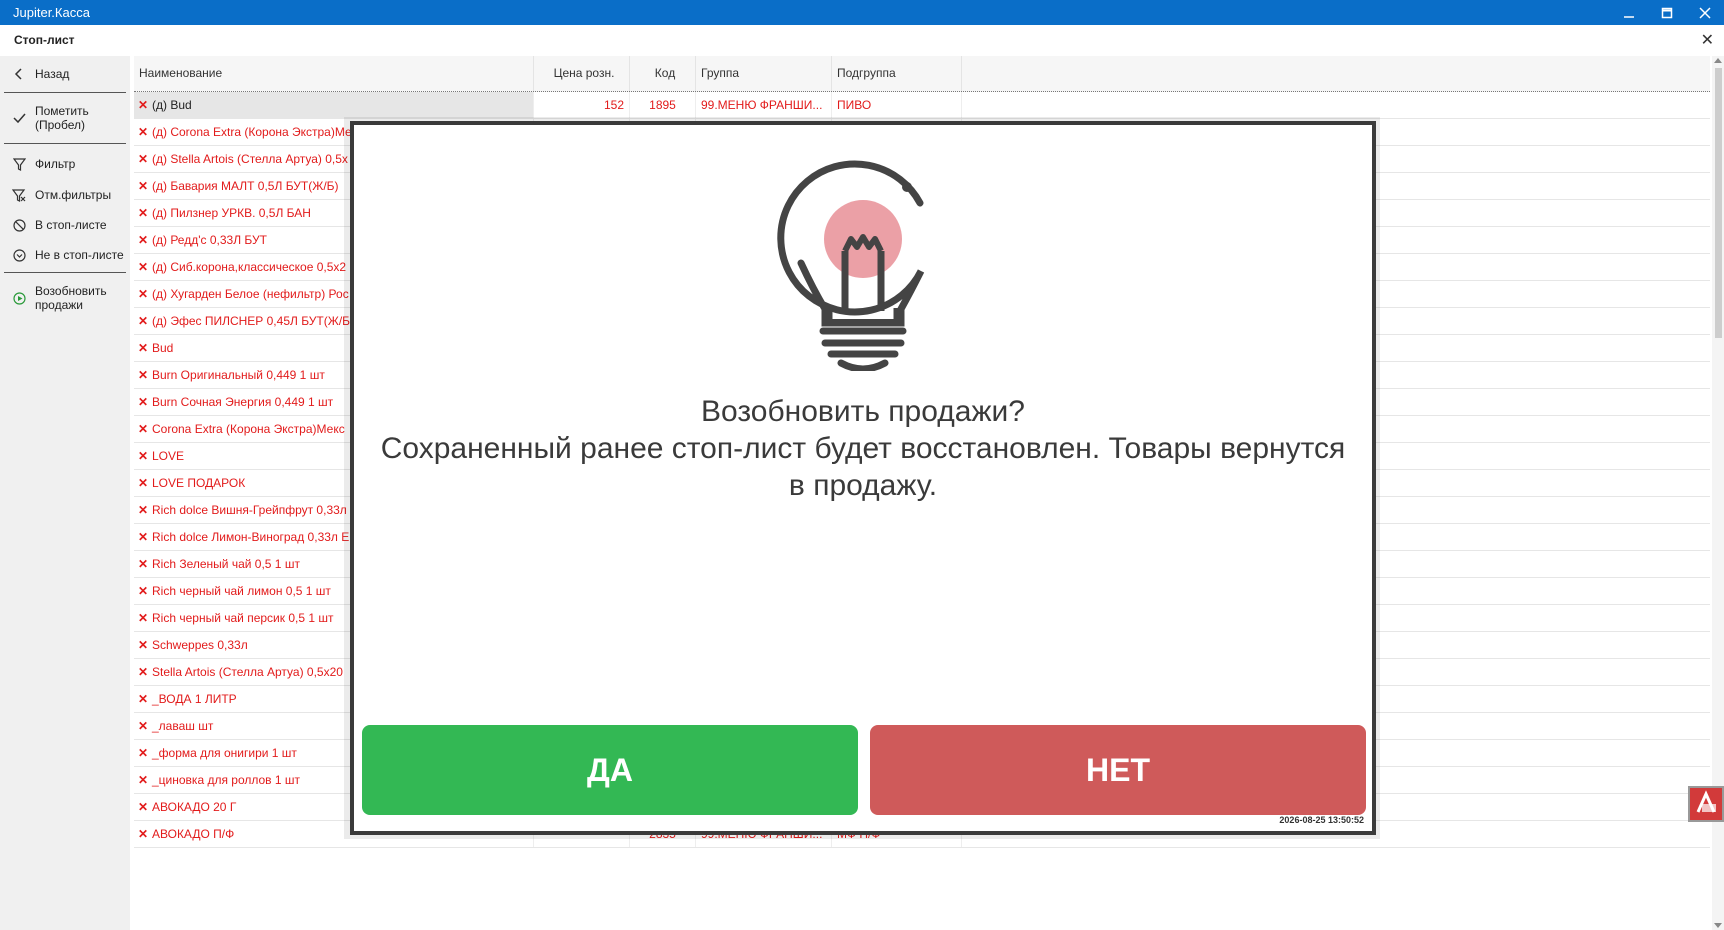 The height and width of the screenshot is (930, 1724). Describe the element at coordinates (19, 255) in the screenshot. I see `chevron-circle-icon` at that location.